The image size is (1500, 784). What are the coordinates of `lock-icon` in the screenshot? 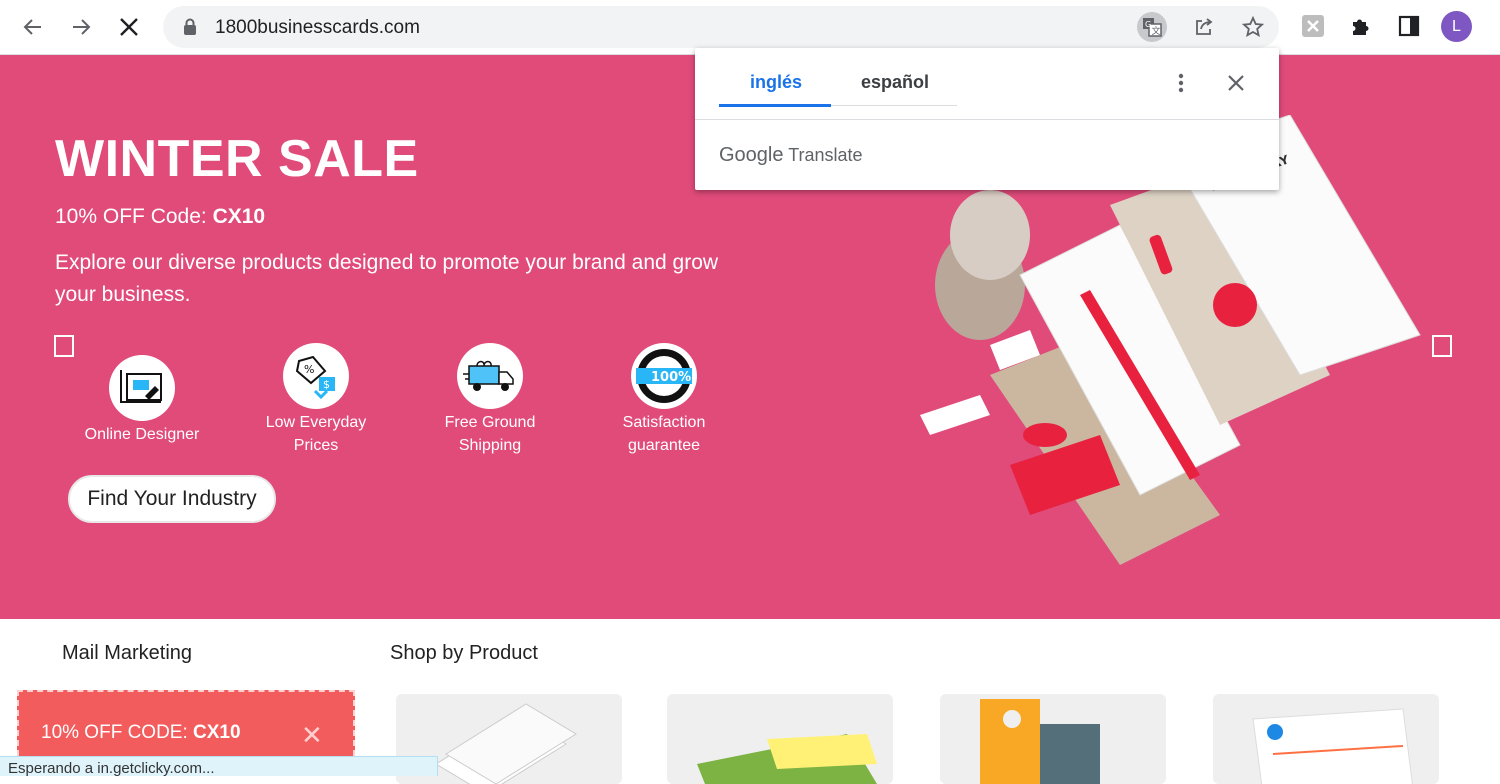 It's located at (190, 29).